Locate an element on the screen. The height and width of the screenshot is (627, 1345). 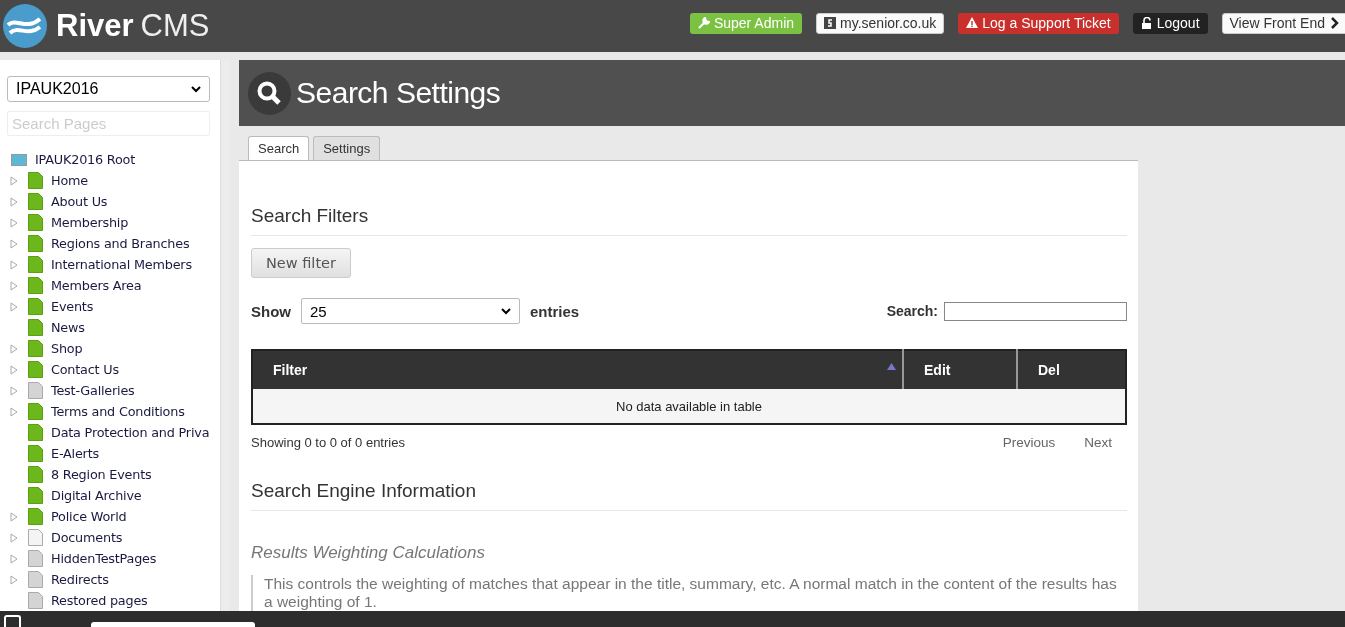
tree-item: 8 Region Events is located at coordinates (101, 474).